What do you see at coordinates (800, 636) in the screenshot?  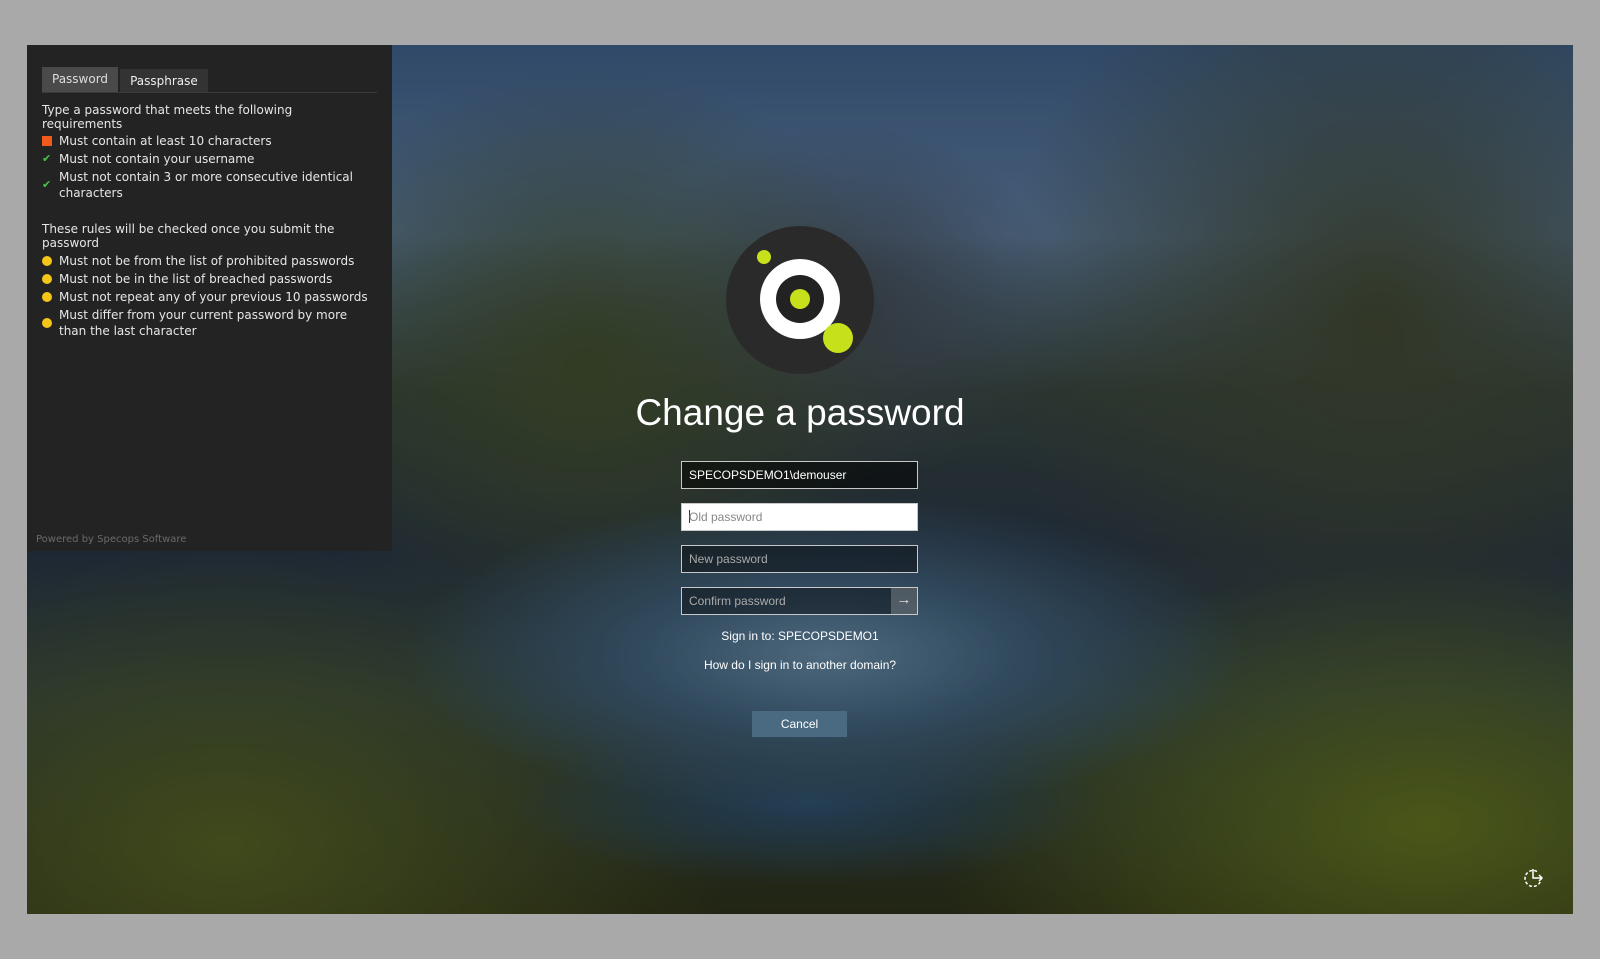 I see `sign-in-to-label: Sign in to: SPECOPSDEMO1` at bounding box center [800, 636].